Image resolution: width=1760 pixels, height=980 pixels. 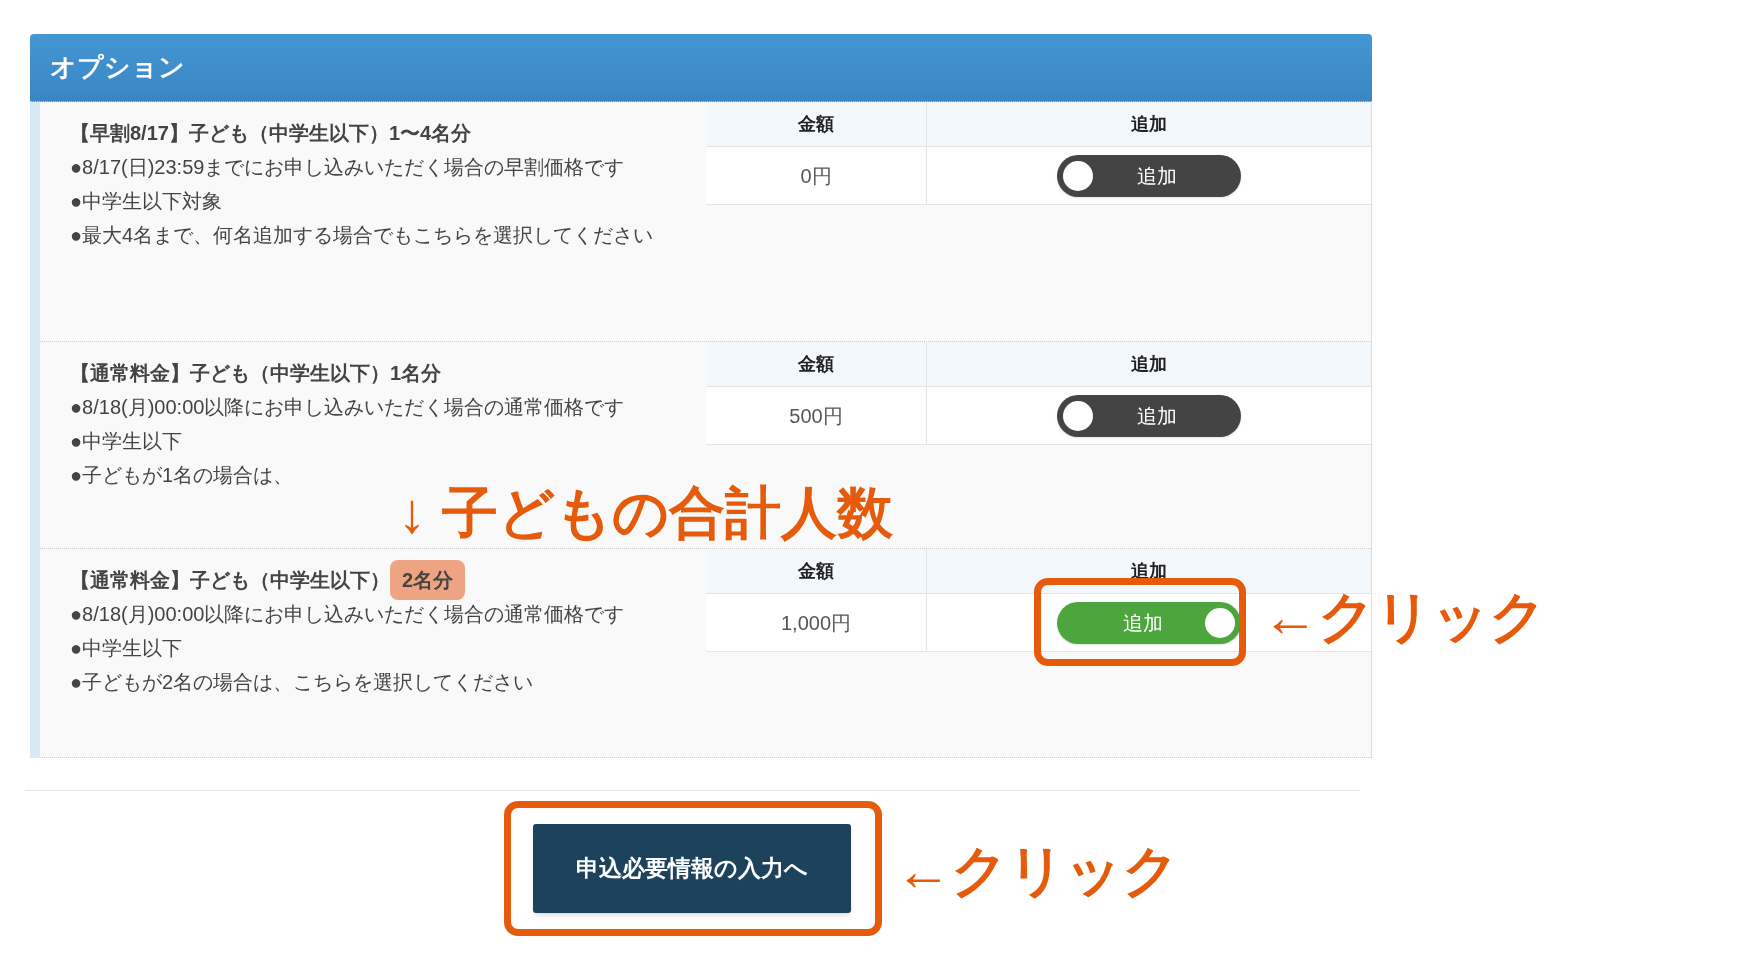 What do you see at coordinates (348, 167) in the screenshot?
I see `description-line: ●8/17(日)23:59までにお申し込みいただく場合の早割価格です` at bounding box center [348, 167].